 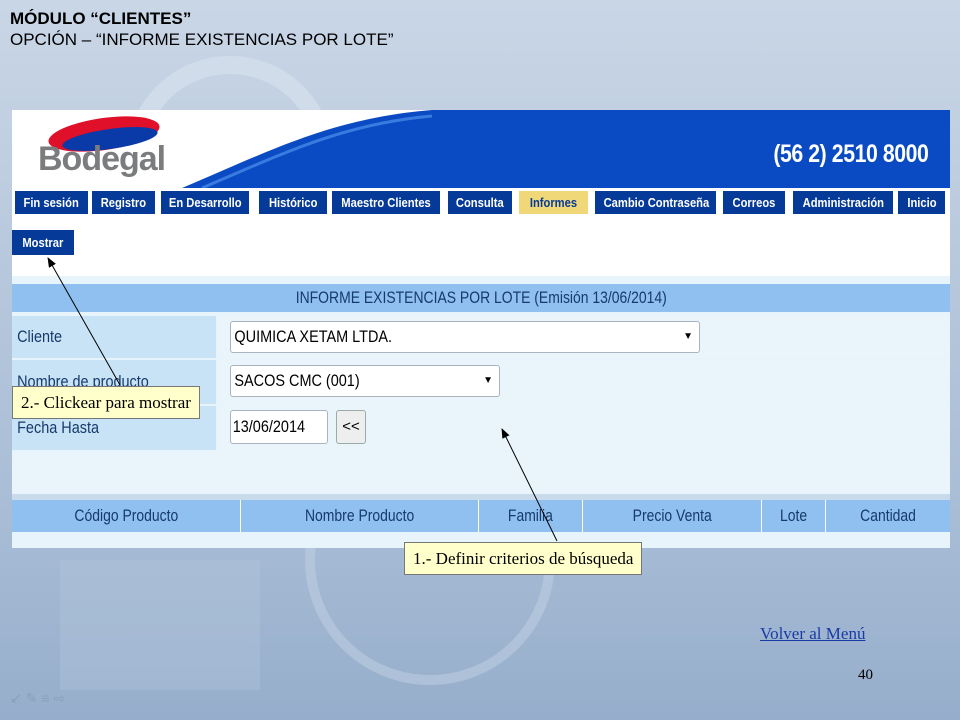 I want to click on slide-toolbar: ↙✎≡⇨, so click(x=39, y=698).